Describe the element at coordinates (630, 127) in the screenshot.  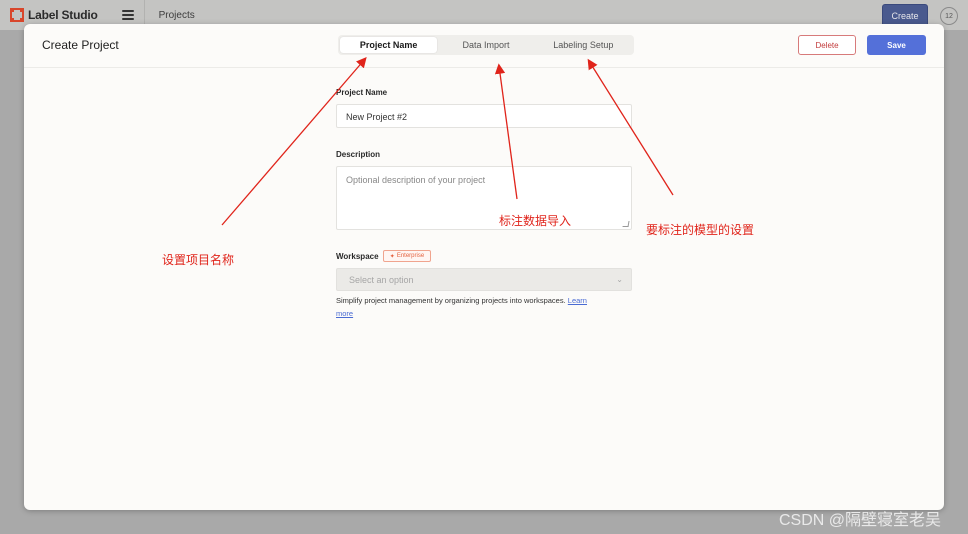
I see `arrow-labeling-setup` at that location.